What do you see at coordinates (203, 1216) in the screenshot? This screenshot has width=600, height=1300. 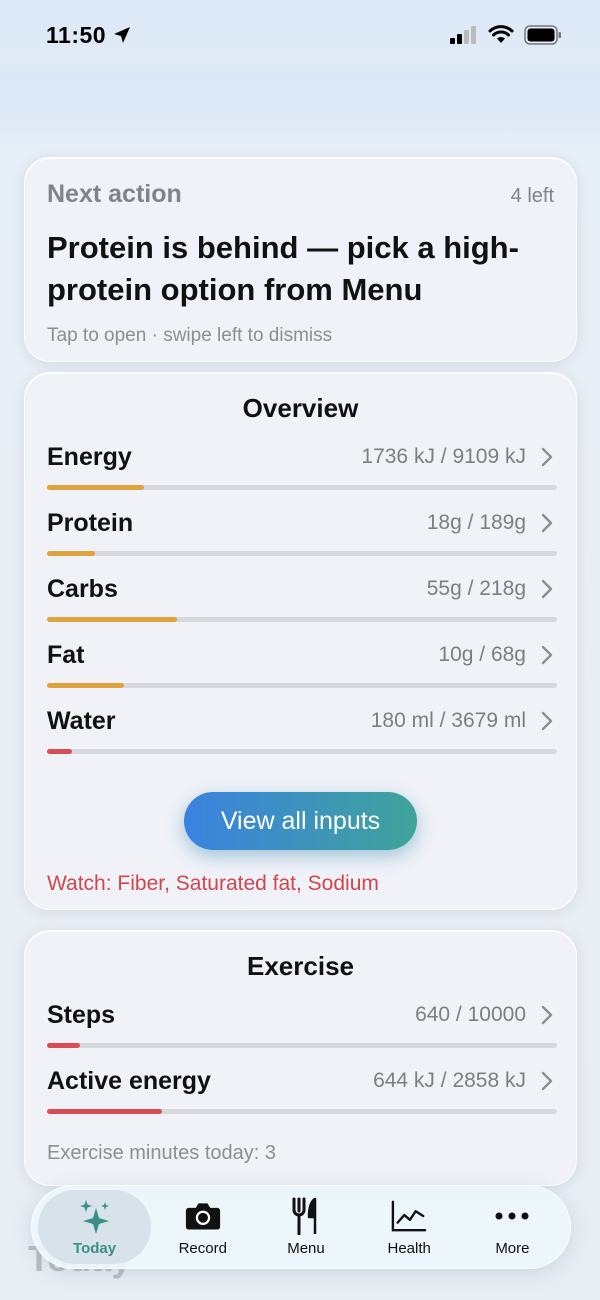 I see `camera-icon` at bounding box center [203, 1216].